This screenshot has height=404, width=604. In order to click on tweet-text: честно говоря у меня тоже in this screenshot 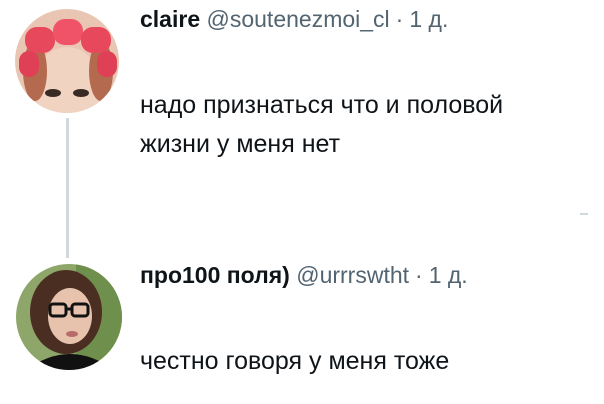, I will do `click(294, 361)`.